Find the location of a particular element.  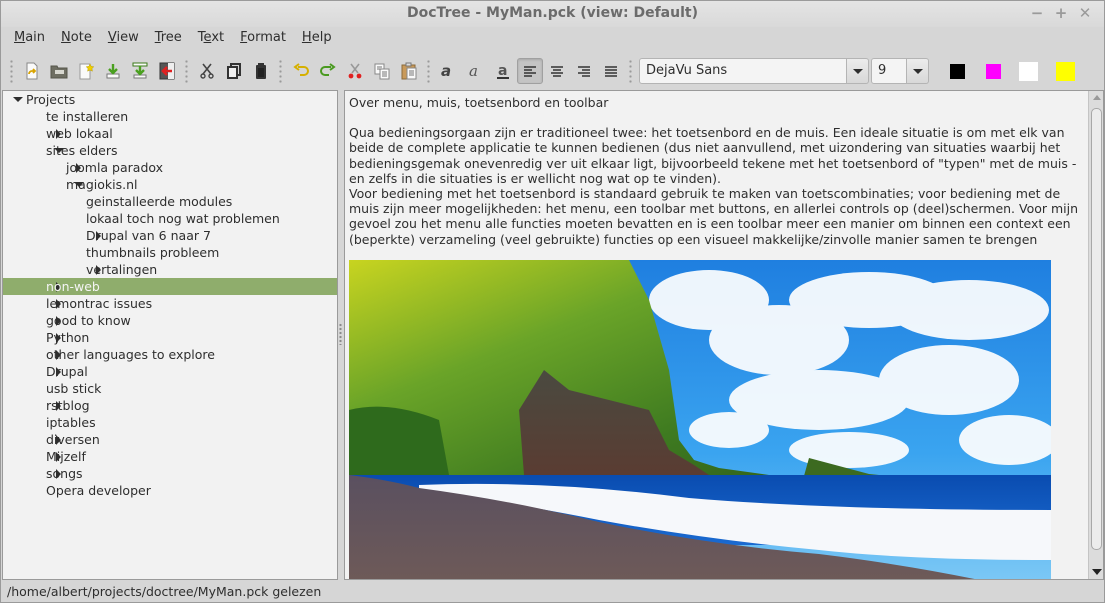

cut-node-button is located at coordinates (207, 71).